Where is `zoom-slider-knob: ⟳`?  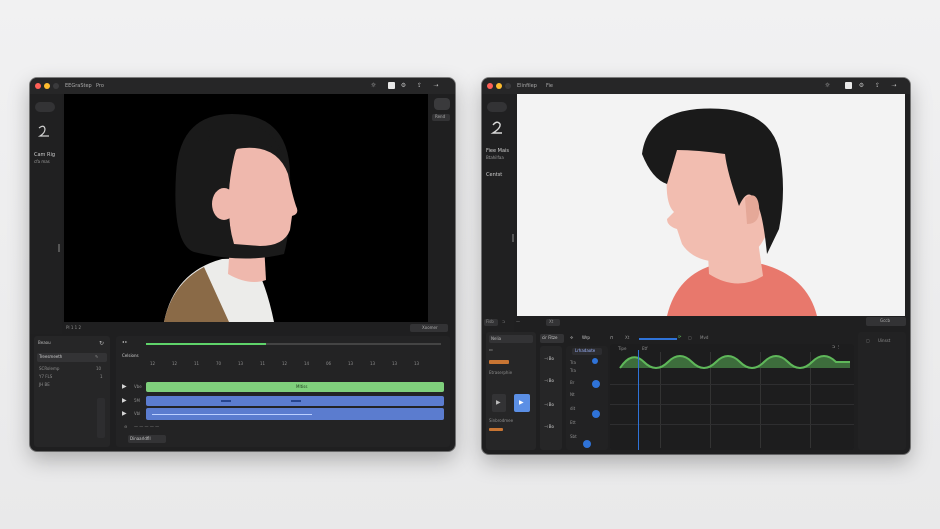 zoom-slider-knob: ⟳ is located at coordinates (679, 337).